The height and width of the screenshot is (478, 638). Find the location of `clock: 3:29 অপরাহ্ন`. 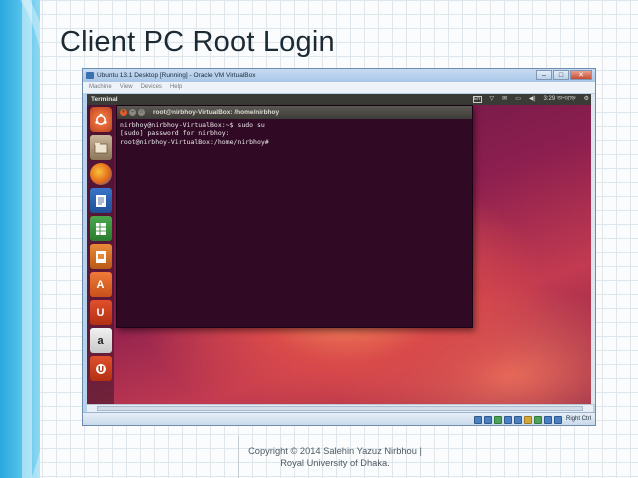

clock: 3:29 অপরাহ্ন is located at coordinates (559, 99).